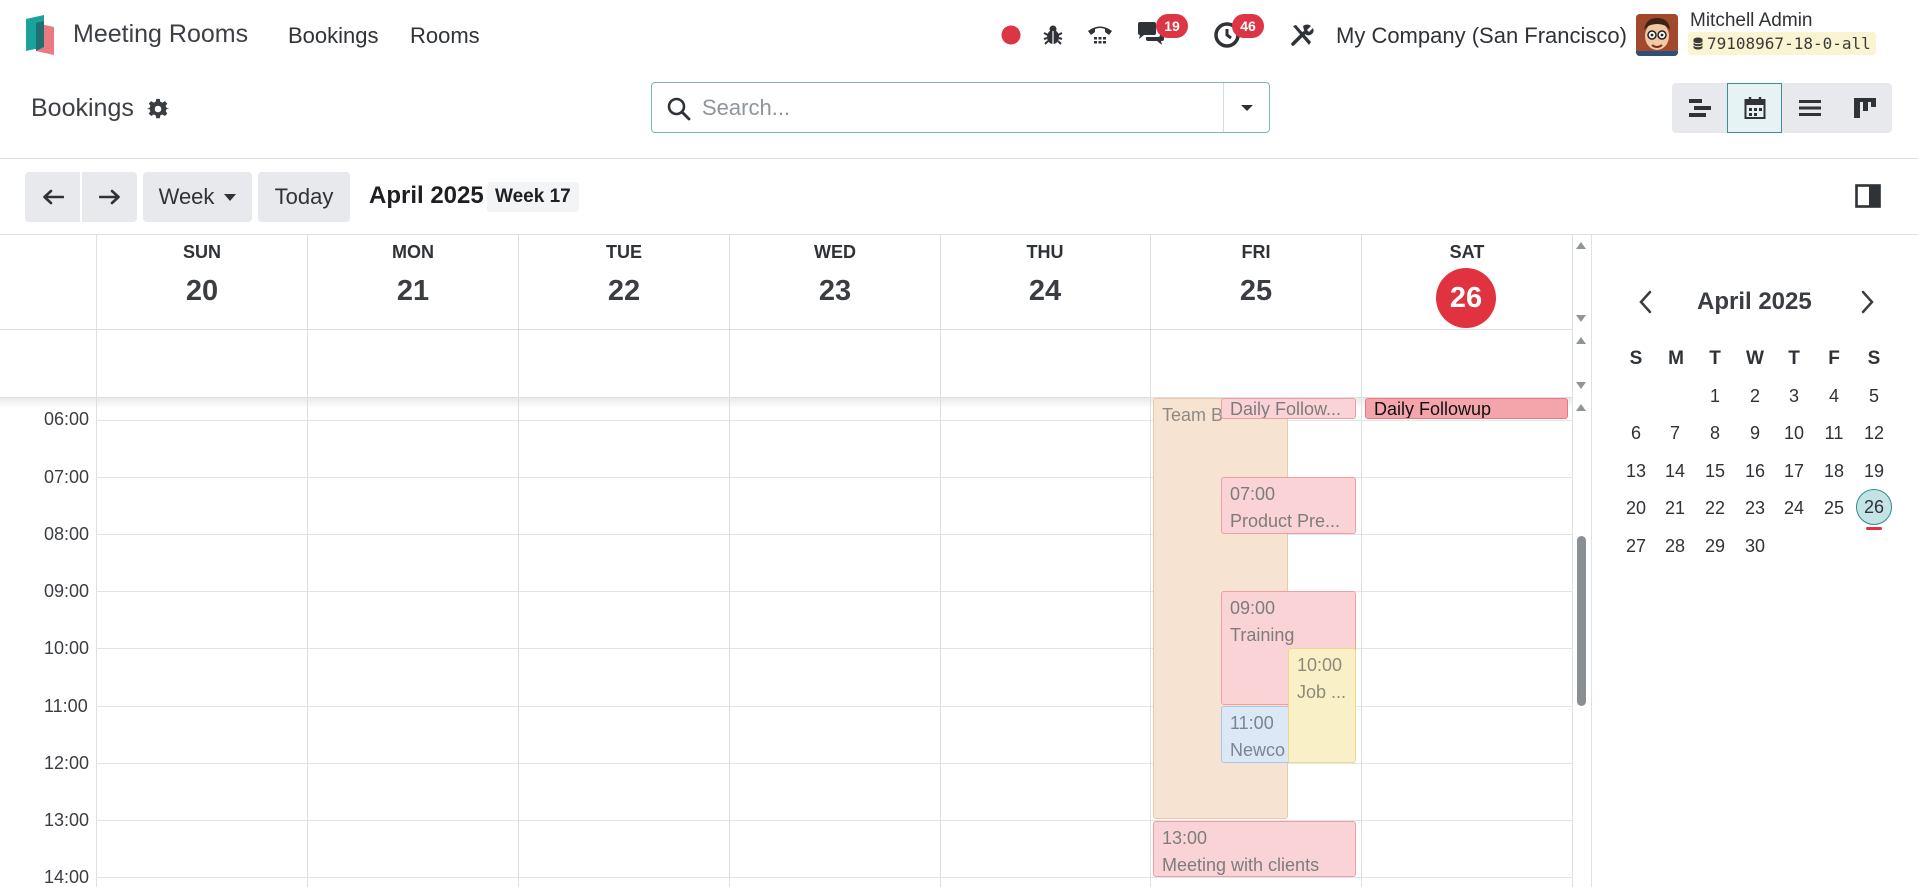  I want to click on mini-calendar-day: 4, so click(1834, 396).